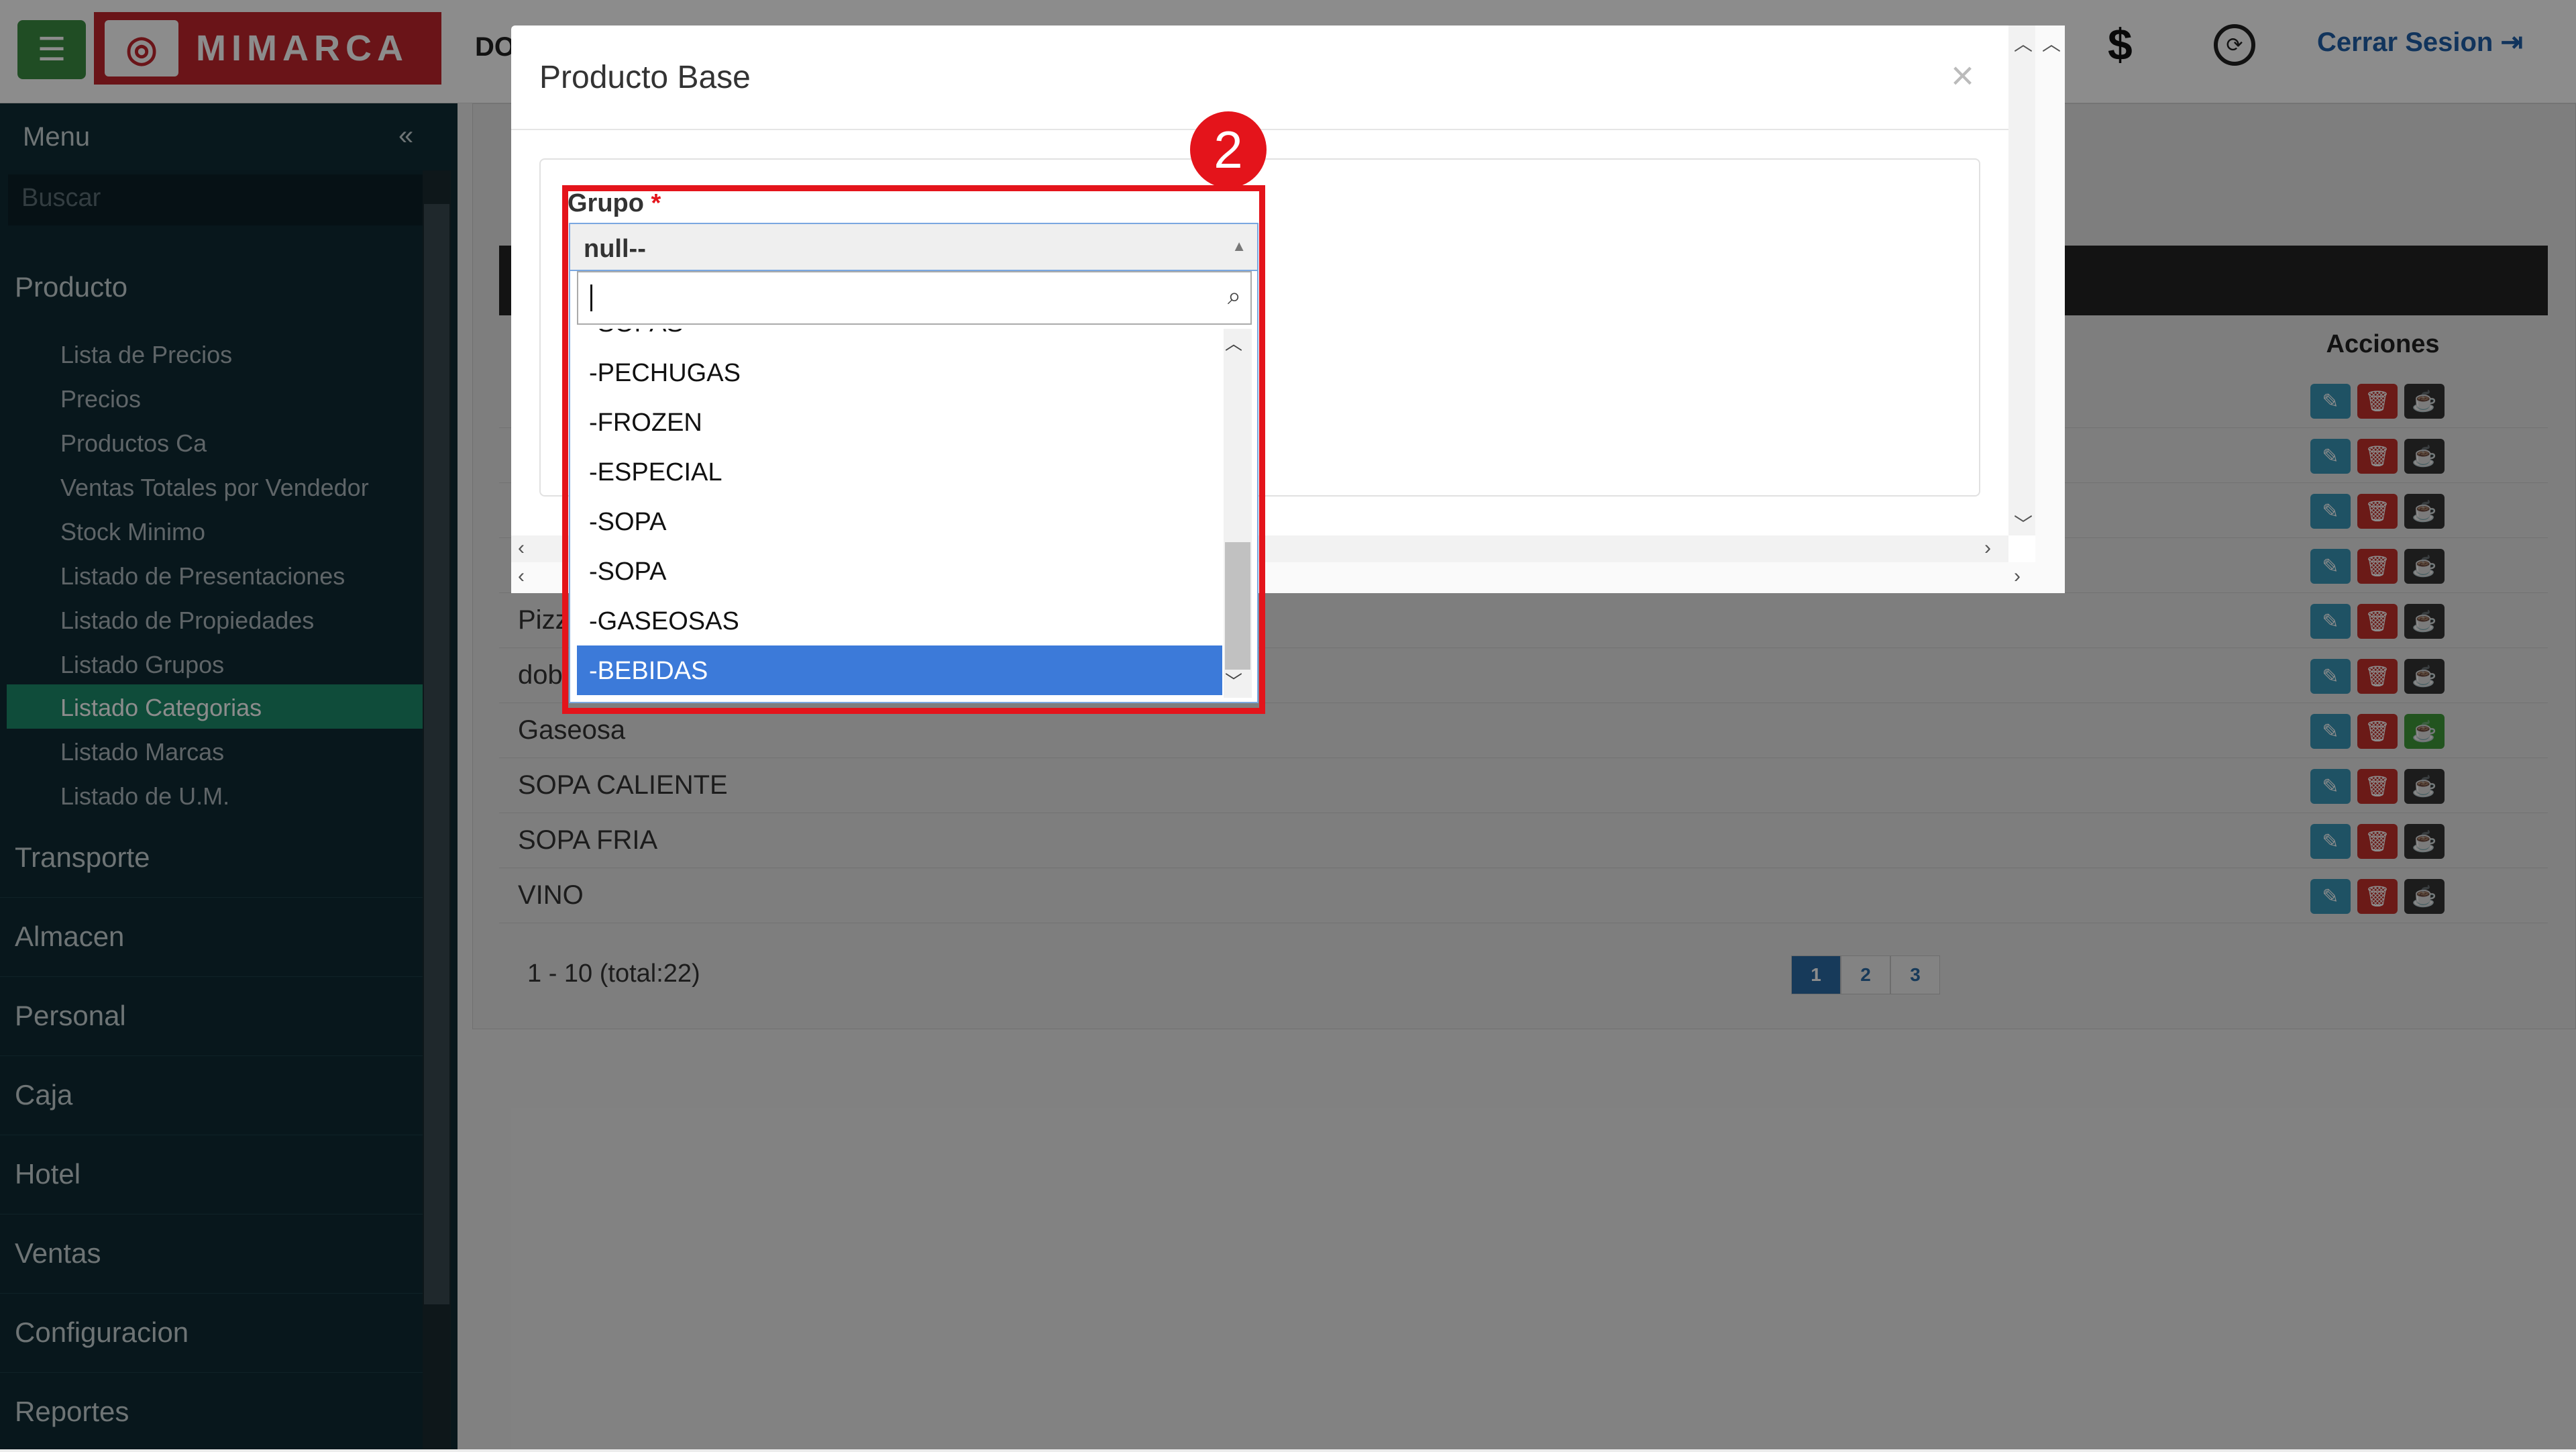 Image resolution: width=2576 pixels, height=1452 pixels. What do you see at coordinates (2021, 280) in the screenshot?
I see `modal-vertical-scrollbar: ︿ ﹀` at bounding box center [2021, 280].